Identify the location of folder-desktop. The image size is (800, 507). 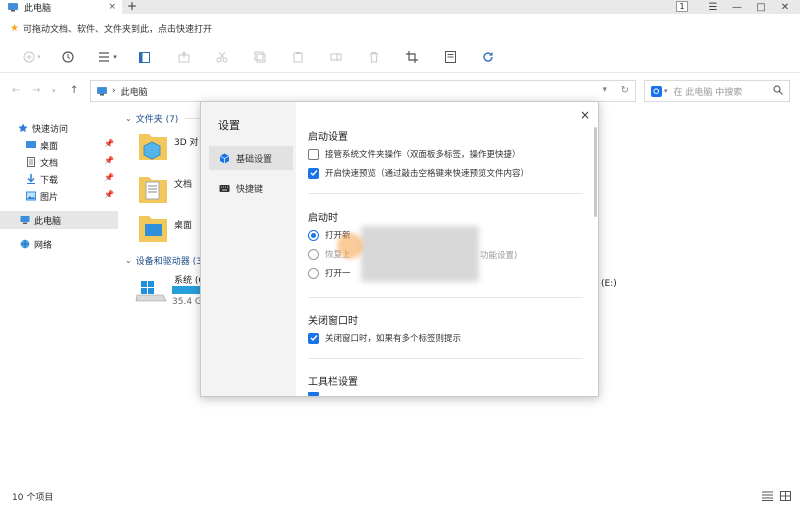
(153, 228).